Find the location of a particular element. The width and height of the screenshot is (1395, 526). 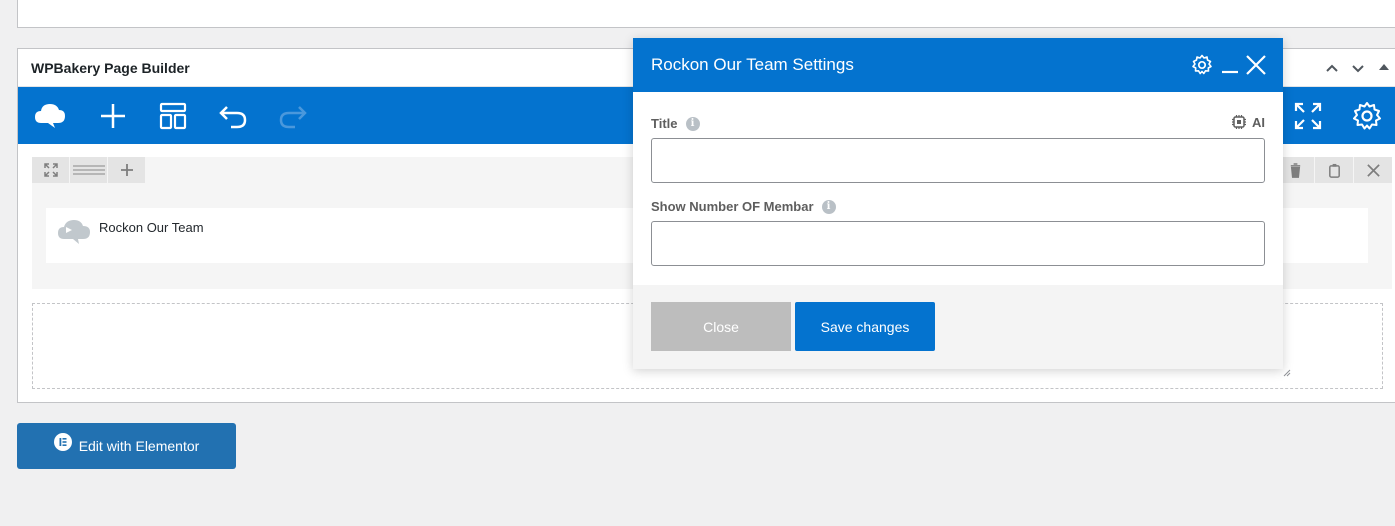

element-cloud-icon is located at coordinates (74, 232).